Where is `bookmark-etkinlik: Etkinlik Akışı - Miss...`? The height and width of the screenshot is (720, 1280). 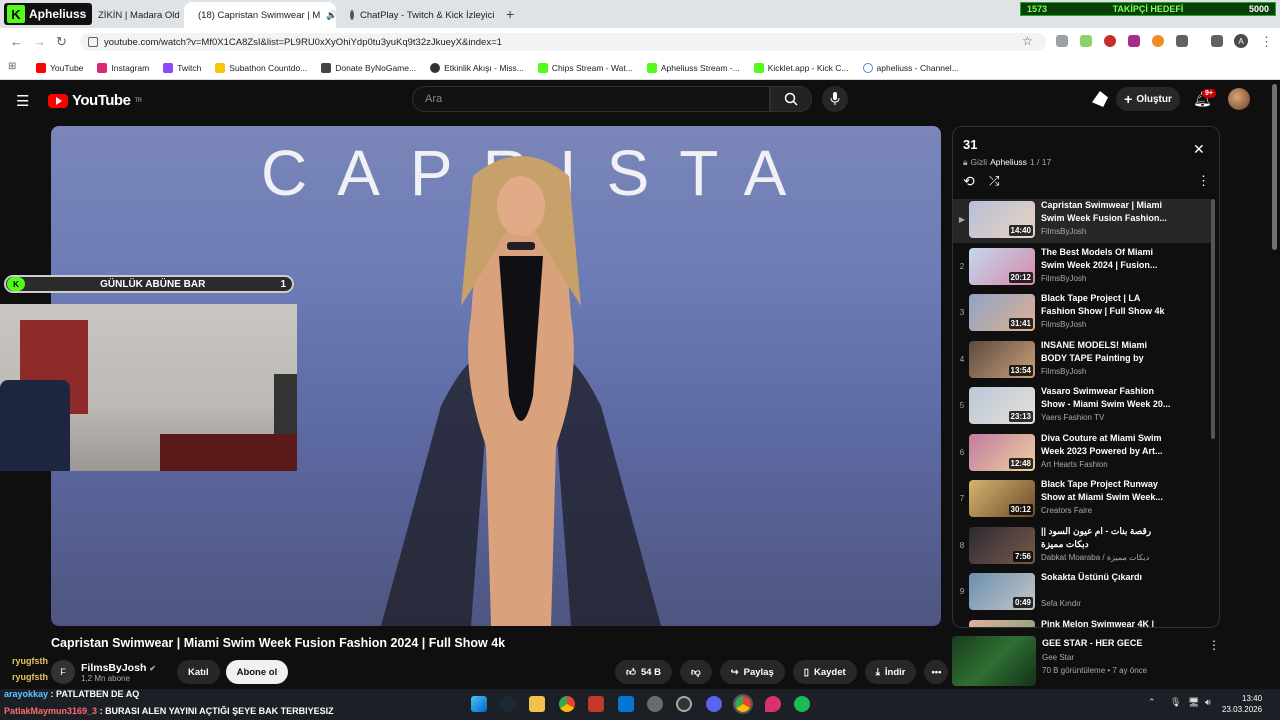 bookmark-etkinlik: Etkinlik Akışı - Miss... is located at coordinates (477, 67).